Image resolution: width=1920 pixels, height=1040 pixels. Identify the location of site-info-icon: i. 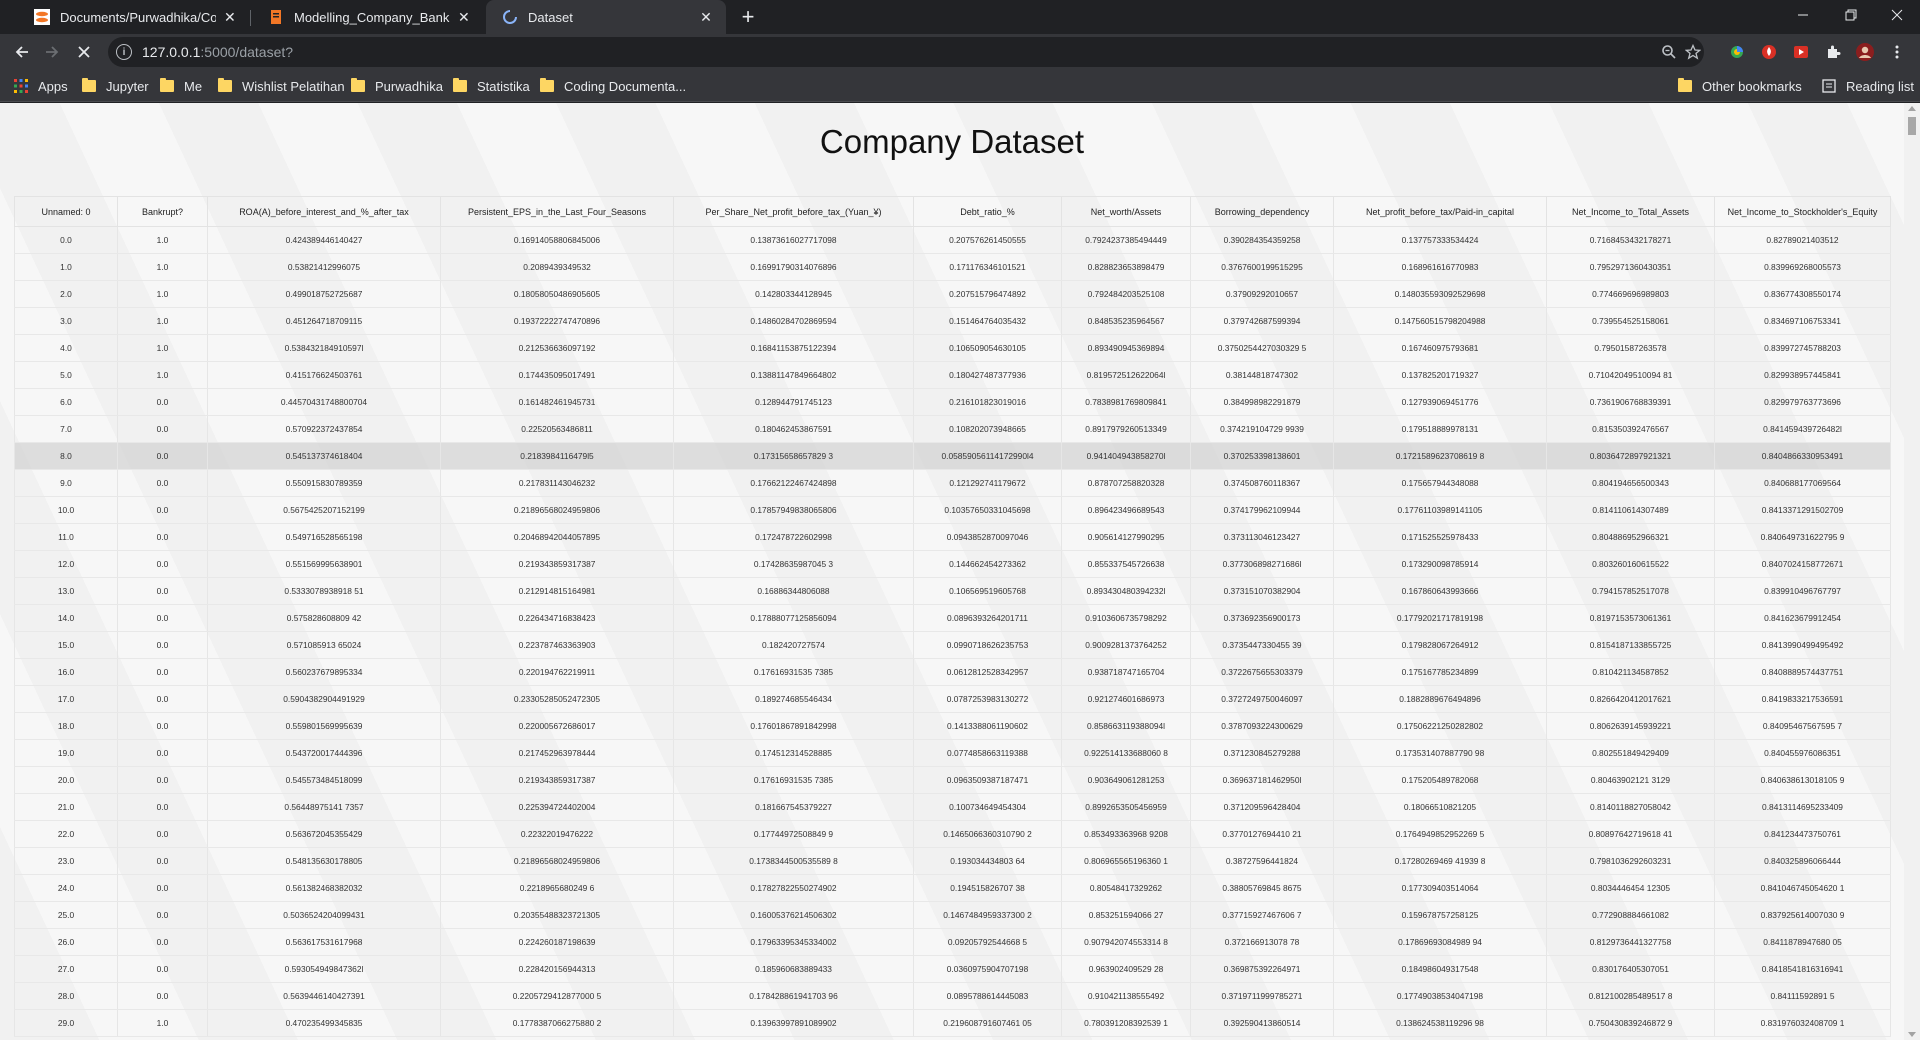
(124, 52).